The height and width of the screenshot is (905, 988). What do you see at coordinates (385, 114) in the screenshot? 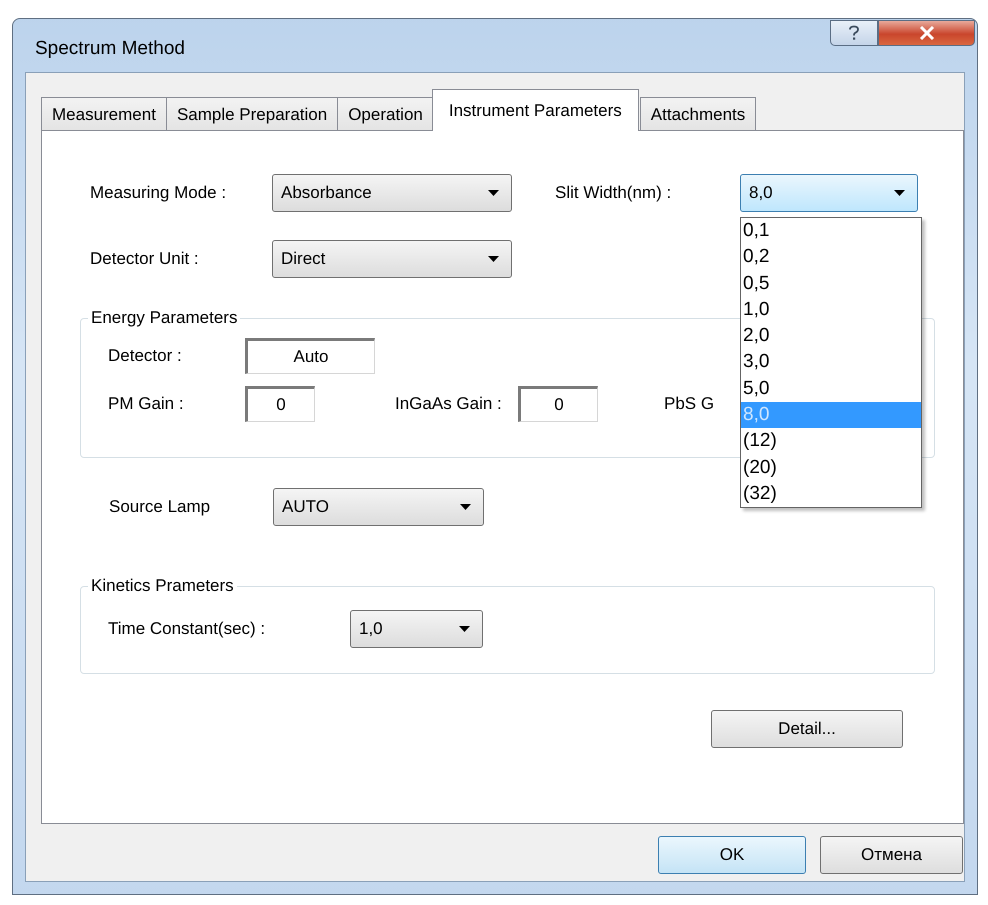
I see `tab: Operation` at bounding box center [385, 114].